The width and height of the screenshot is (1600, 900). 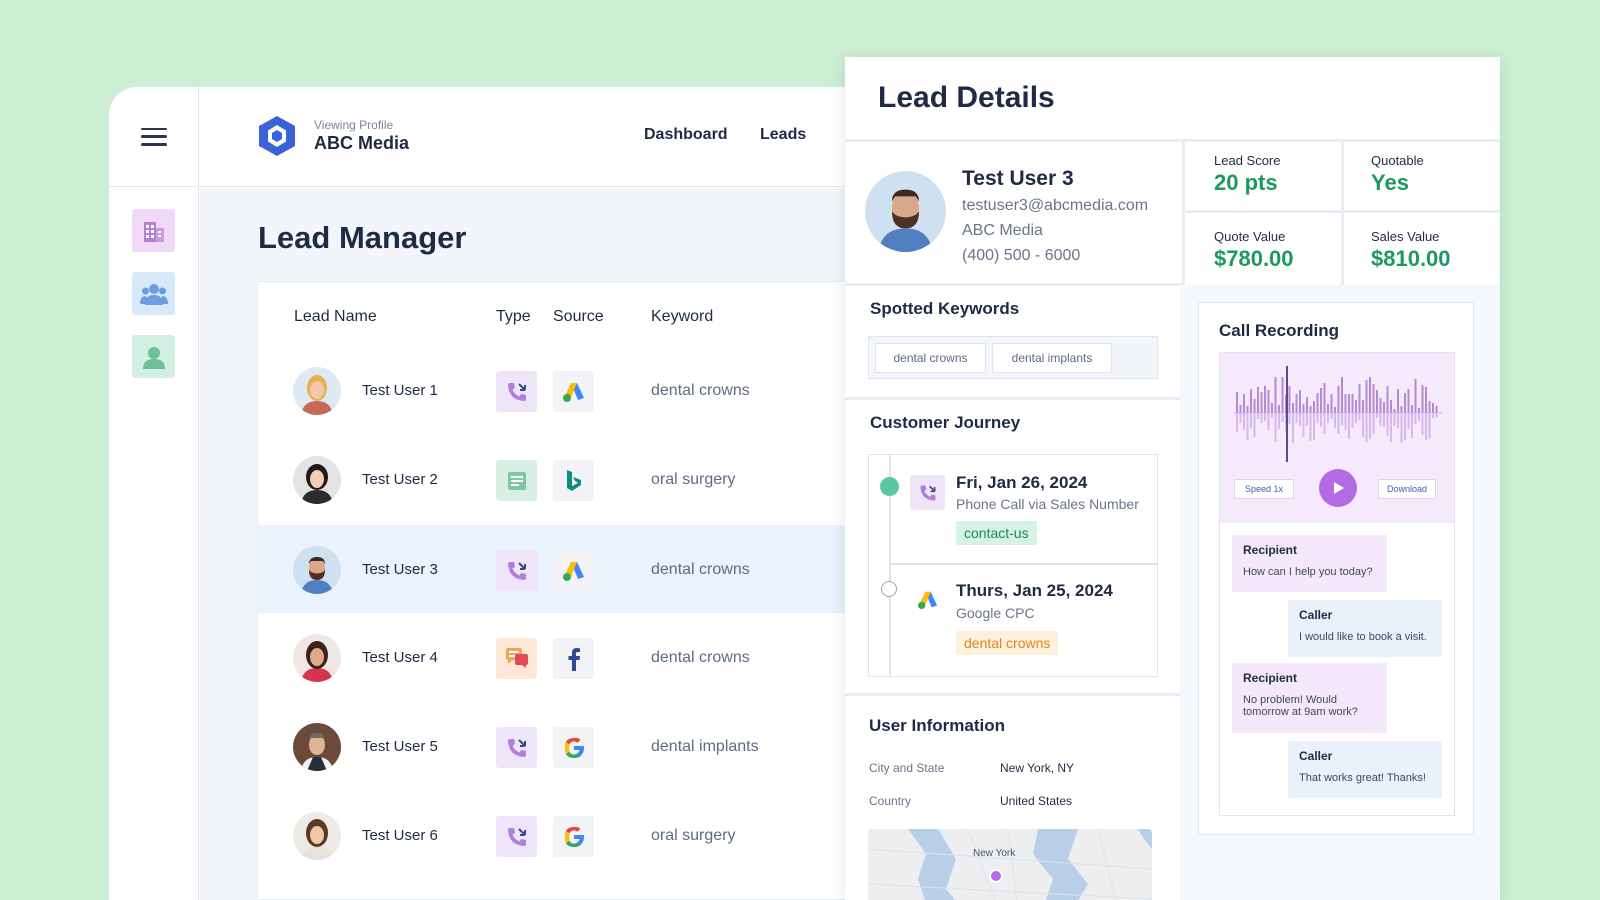 What do you see at coordinates (153, 136) in the screenshot?
I see `menu-icon` at bounding box center [153, 136].